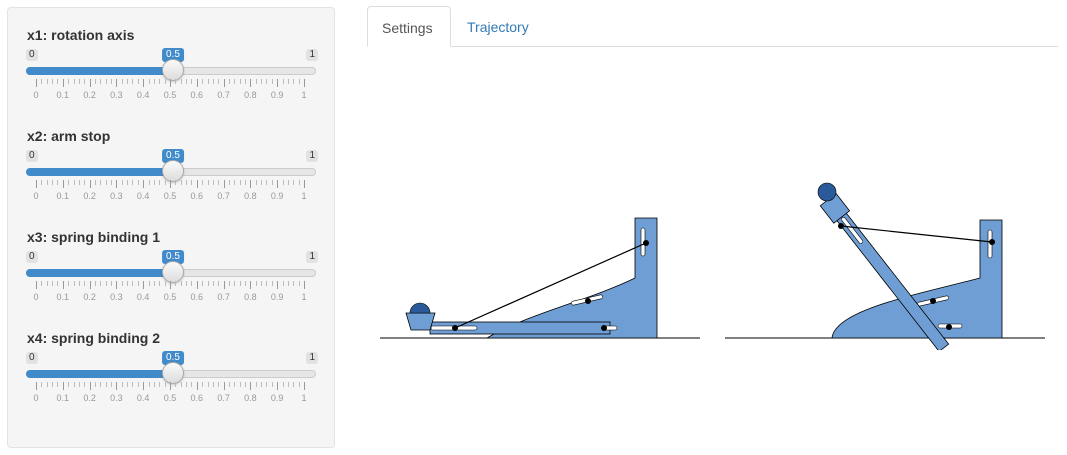 This screenshot has width=1067, height=455. What do you see at coordinates (420, 321) in the screenshot?
I see `bucket-left` at bounding box center [420, 321].